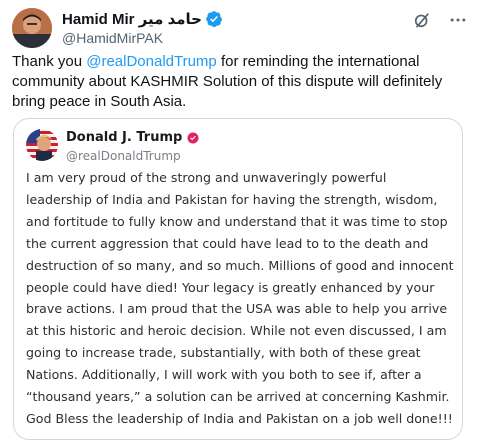 The image size is (477, 447). I want to click on mention-link: @realDonaldTrump, so click(151, 61).